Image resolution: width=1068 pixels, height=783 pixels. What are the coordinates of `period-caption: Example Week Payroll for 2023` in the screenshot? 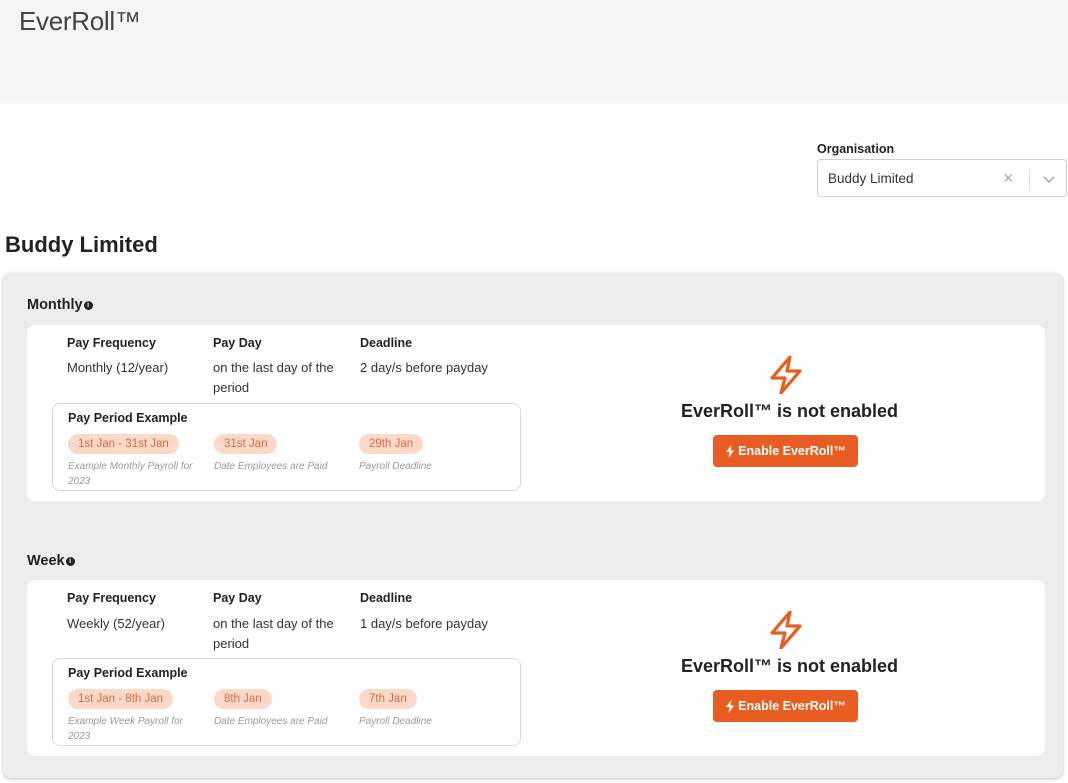 It's located at (125, 729).